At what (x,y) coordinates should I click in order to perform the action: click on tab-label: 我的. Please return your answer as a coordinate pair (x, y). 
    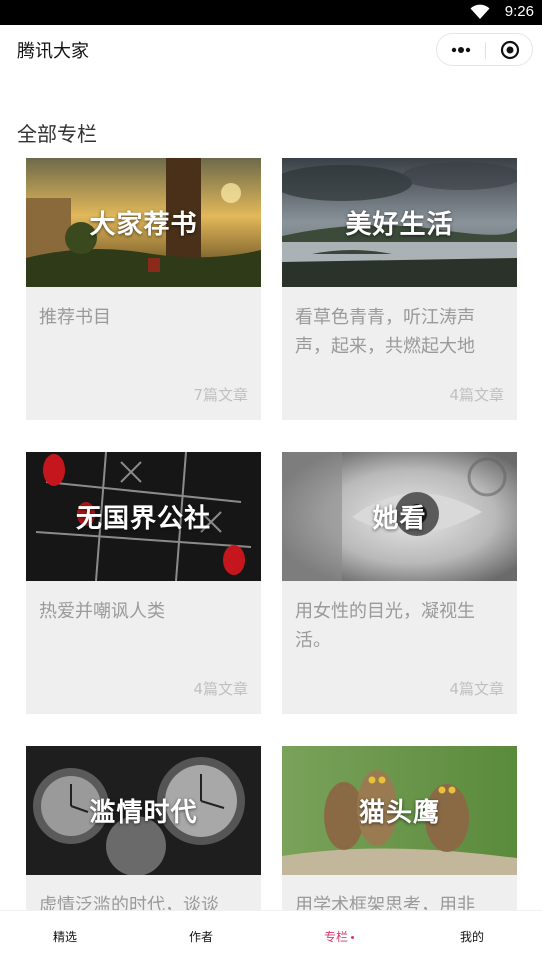
    Looking at the image, I should click on (472, 937).